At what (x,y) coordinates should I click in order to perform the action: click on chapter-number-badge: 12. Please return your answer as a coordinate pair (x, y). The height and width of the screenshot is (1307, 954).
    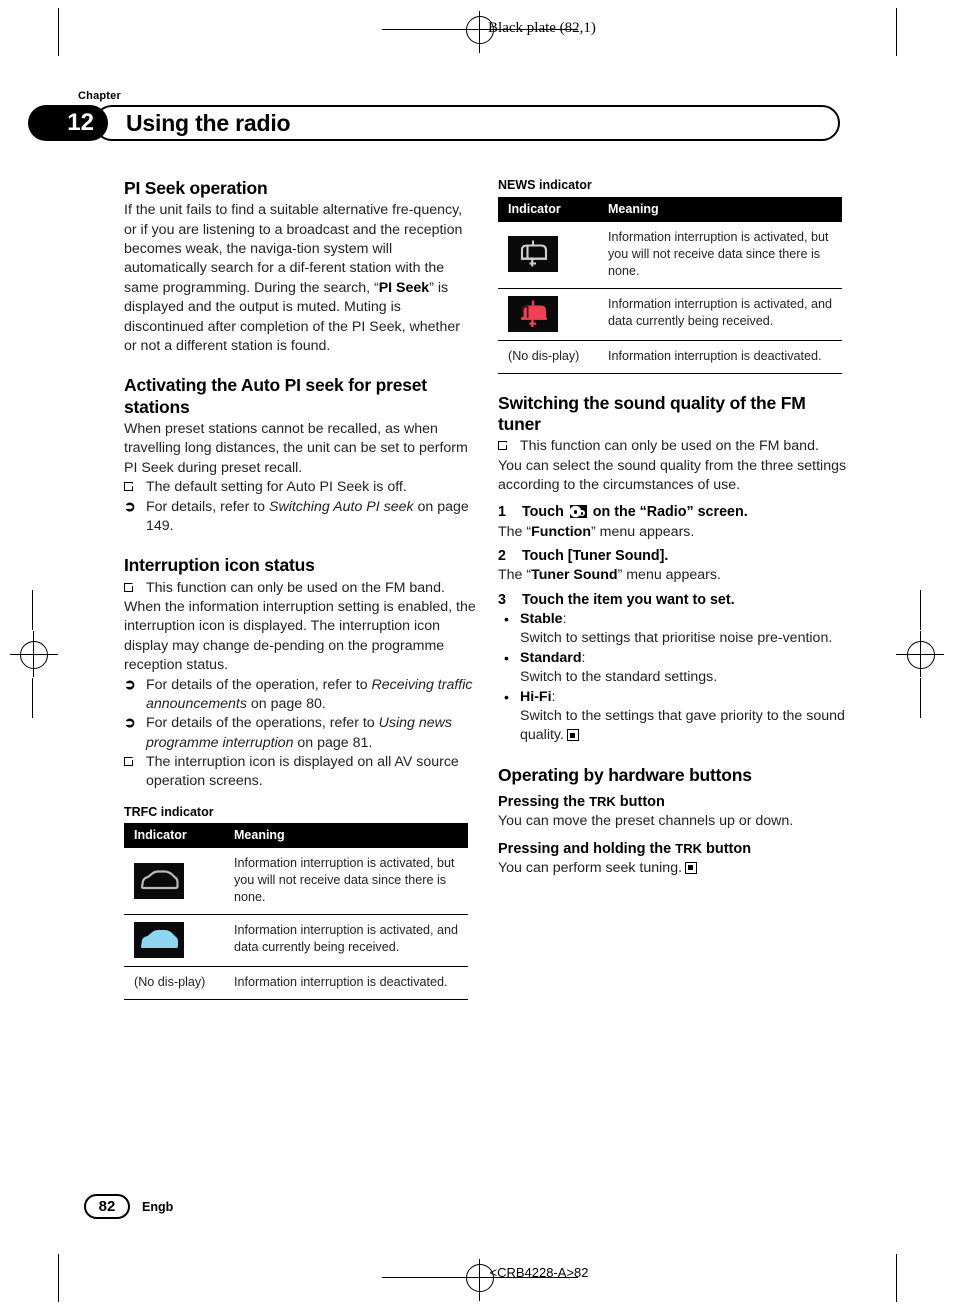
    Looking at the image, I should click on (68, 123).